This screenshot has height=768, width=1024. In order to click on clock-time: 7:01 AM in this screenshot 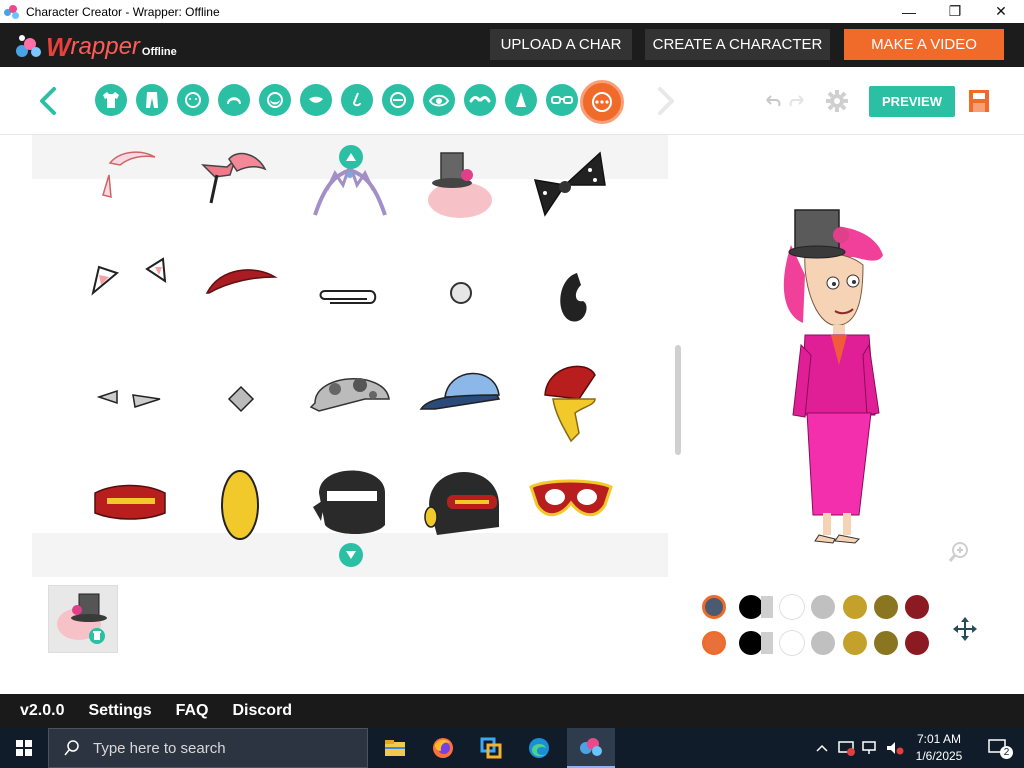, I will do `click(939, 739)`.